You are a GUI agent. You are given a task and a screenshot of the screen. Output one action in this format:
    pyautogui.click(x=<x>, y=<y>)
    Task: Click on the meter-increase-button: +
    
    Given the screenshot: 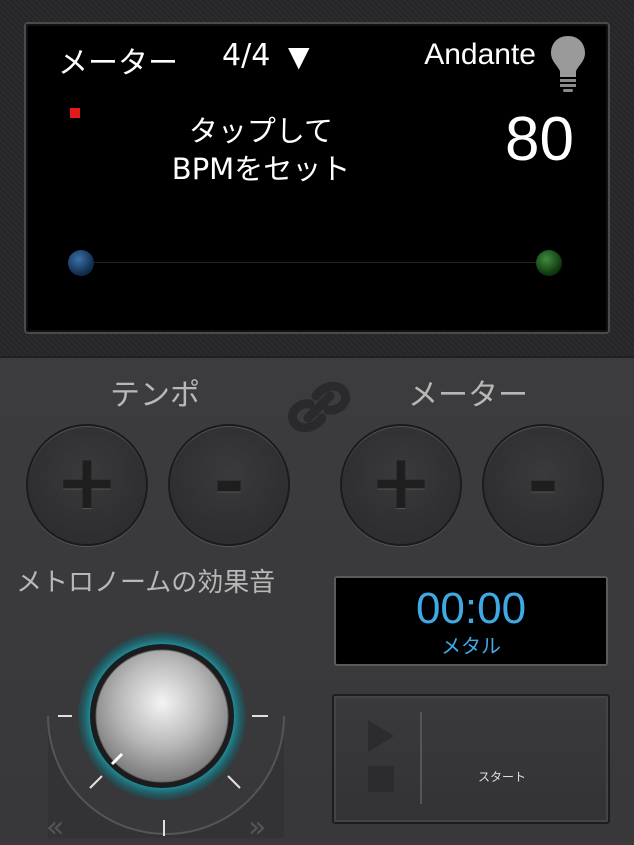 What is the action you would take?
    pyautogui.click(x=401, y=485)
    